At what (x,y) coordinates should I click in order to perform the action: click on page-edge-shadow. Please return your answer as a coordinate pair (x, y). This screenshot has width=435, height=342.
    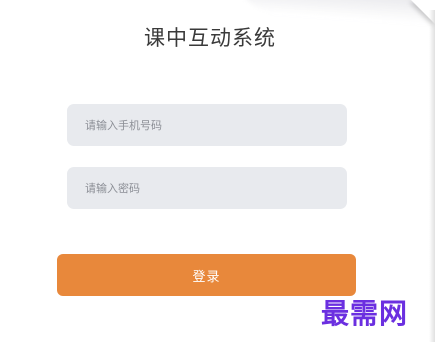
    Looking at the image, I should click on (432, 176).